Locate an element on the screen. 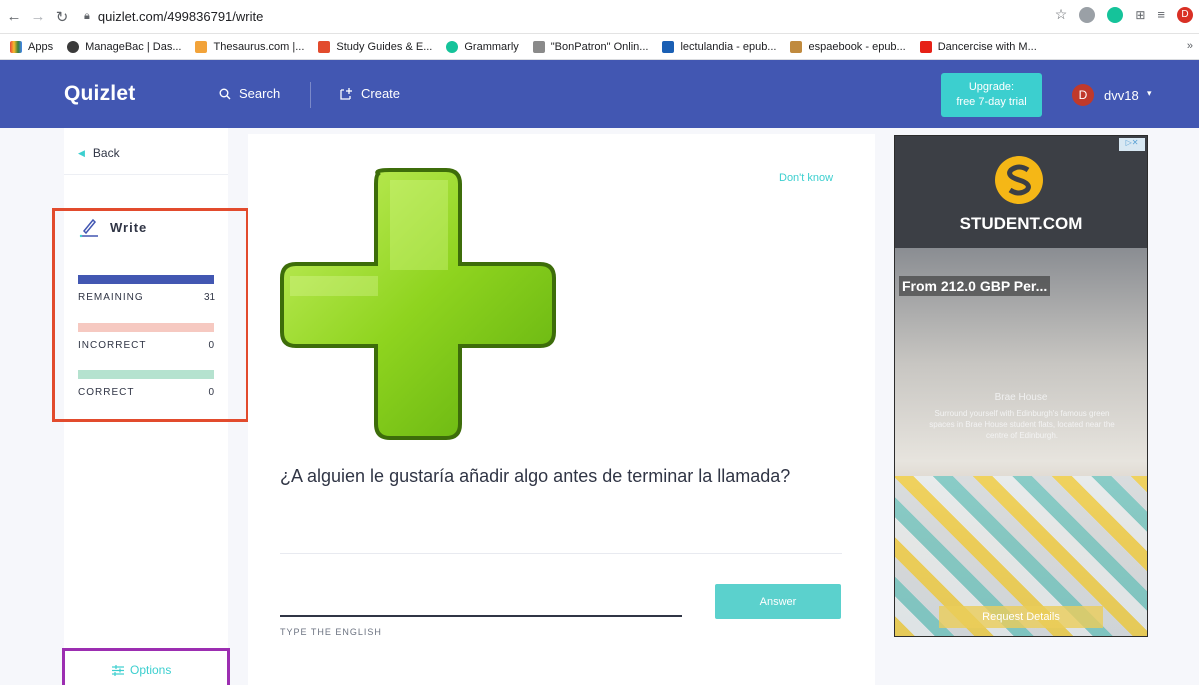 The width and height of the screenshot is (1199, 685). extension-icon is located at coordinates (1087, 14).